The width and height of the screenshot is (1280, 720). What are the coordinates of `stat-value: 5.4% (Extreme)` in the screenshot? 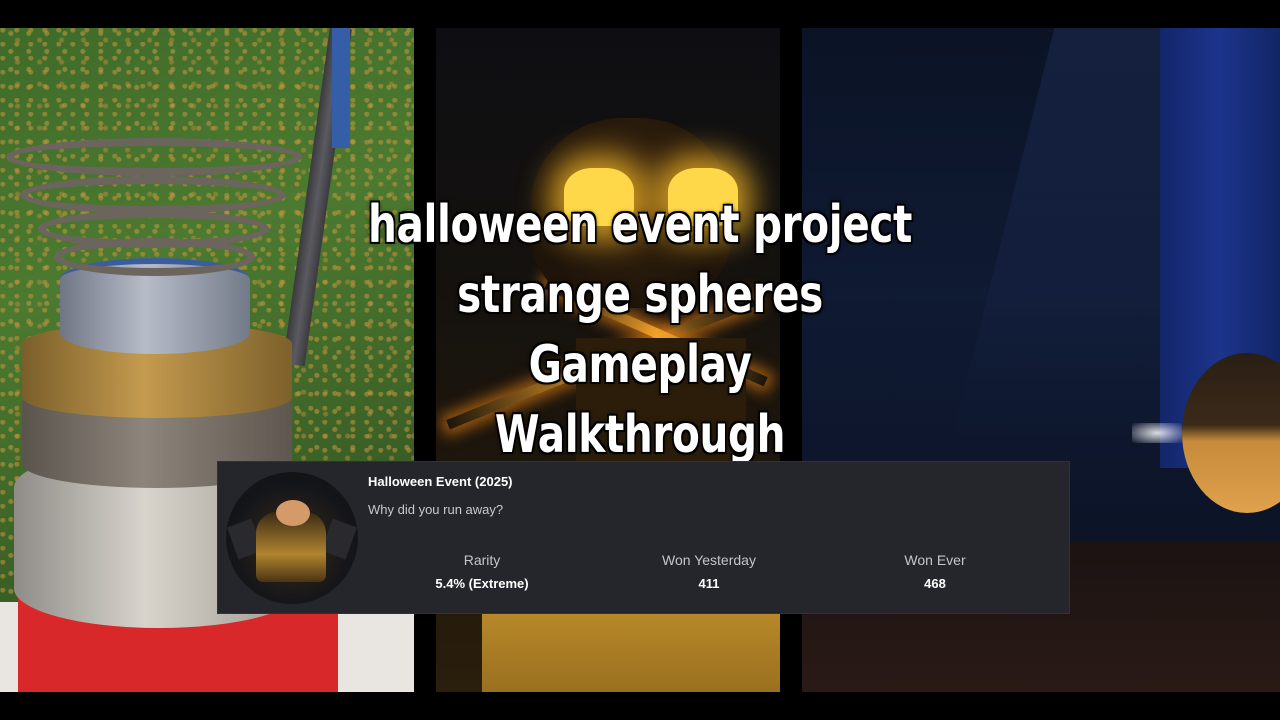 It's located at (482, 583).